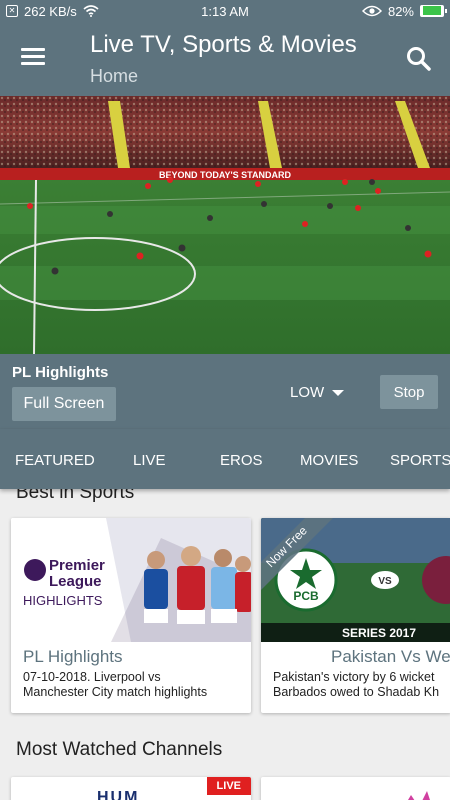 The height and width of the screenshot is (800, 450). What do you see at coordinates (131, 580) in the screenshot?
I see `card-thumbnail: Premier League HIGHLIGHTS` at bounding box center [131, 580].